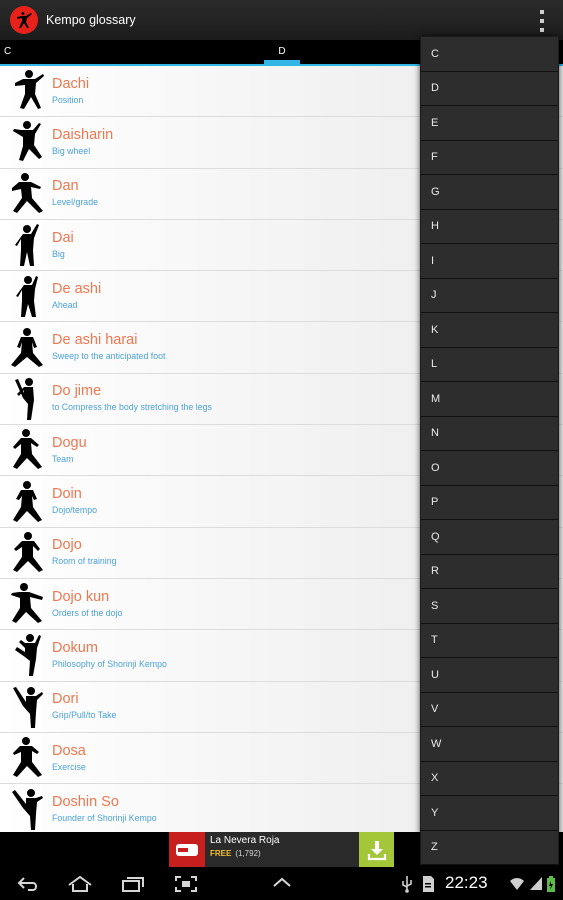 The width and height of the screenshot is (563, 900). I want to click on definition-text: Founder of Shorinji Kempo, so click(104, 817).